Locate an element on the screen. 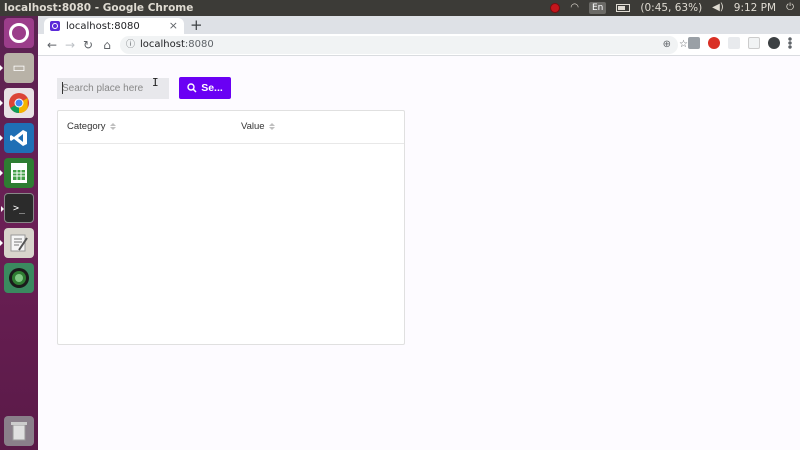  reload-button: ↻ is located at coordinates (88, 45).